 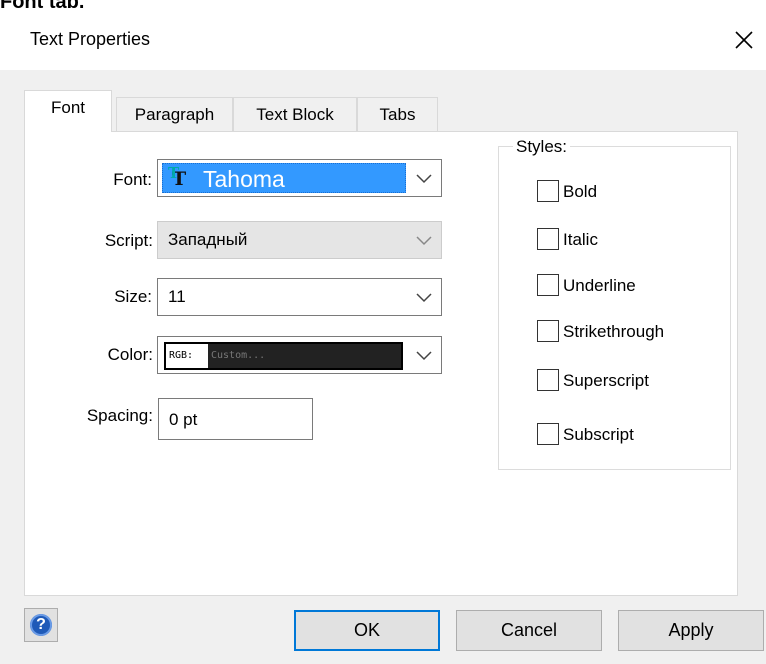 What do you see at coordinates (691, 630) in the screenshot?
I see `apply-button: Apply` at bounding box center [691, 630].